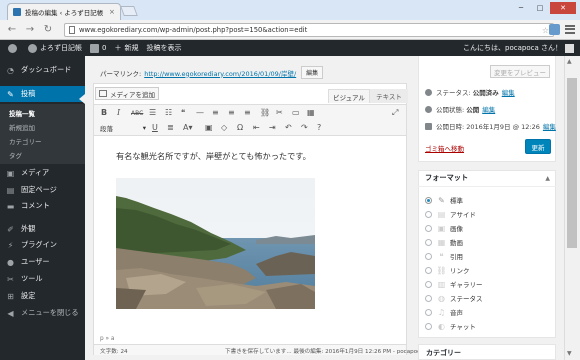 The height and width of the screenshot is (360, 580). What do you see at coordinates (545, 30) in the screenshot?
I see `bookmark-star-icon: ☆` at bounding box center [545, 30].